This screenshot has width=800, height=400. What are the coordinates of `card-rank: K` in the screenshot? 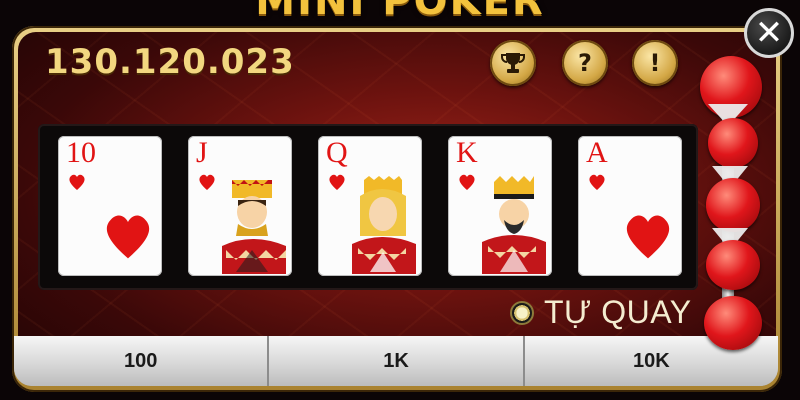 It's located at (467, 152).